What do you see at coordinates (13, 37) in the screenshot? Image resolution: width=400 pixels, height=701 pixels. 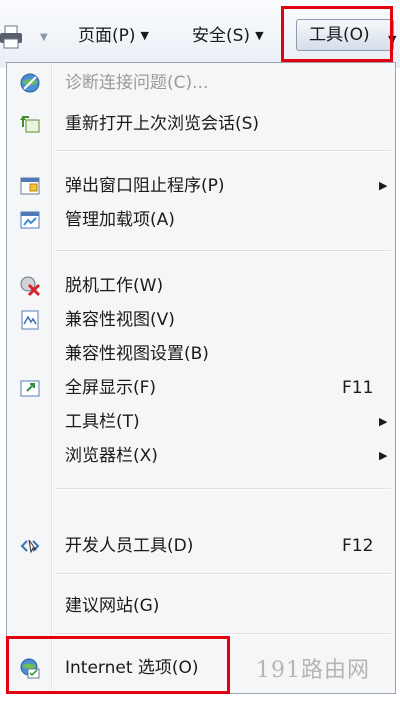 I see `printer-icon` at bounding box center [13, 37].